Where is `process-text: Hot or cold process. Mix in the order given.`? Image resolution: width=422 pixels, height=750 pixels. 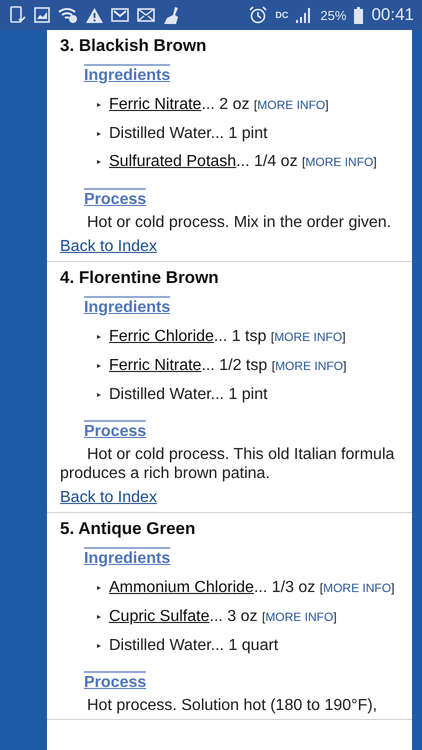 process-text: Hot or cold process. Mix in the order given. is located at coordinates (239, 222).